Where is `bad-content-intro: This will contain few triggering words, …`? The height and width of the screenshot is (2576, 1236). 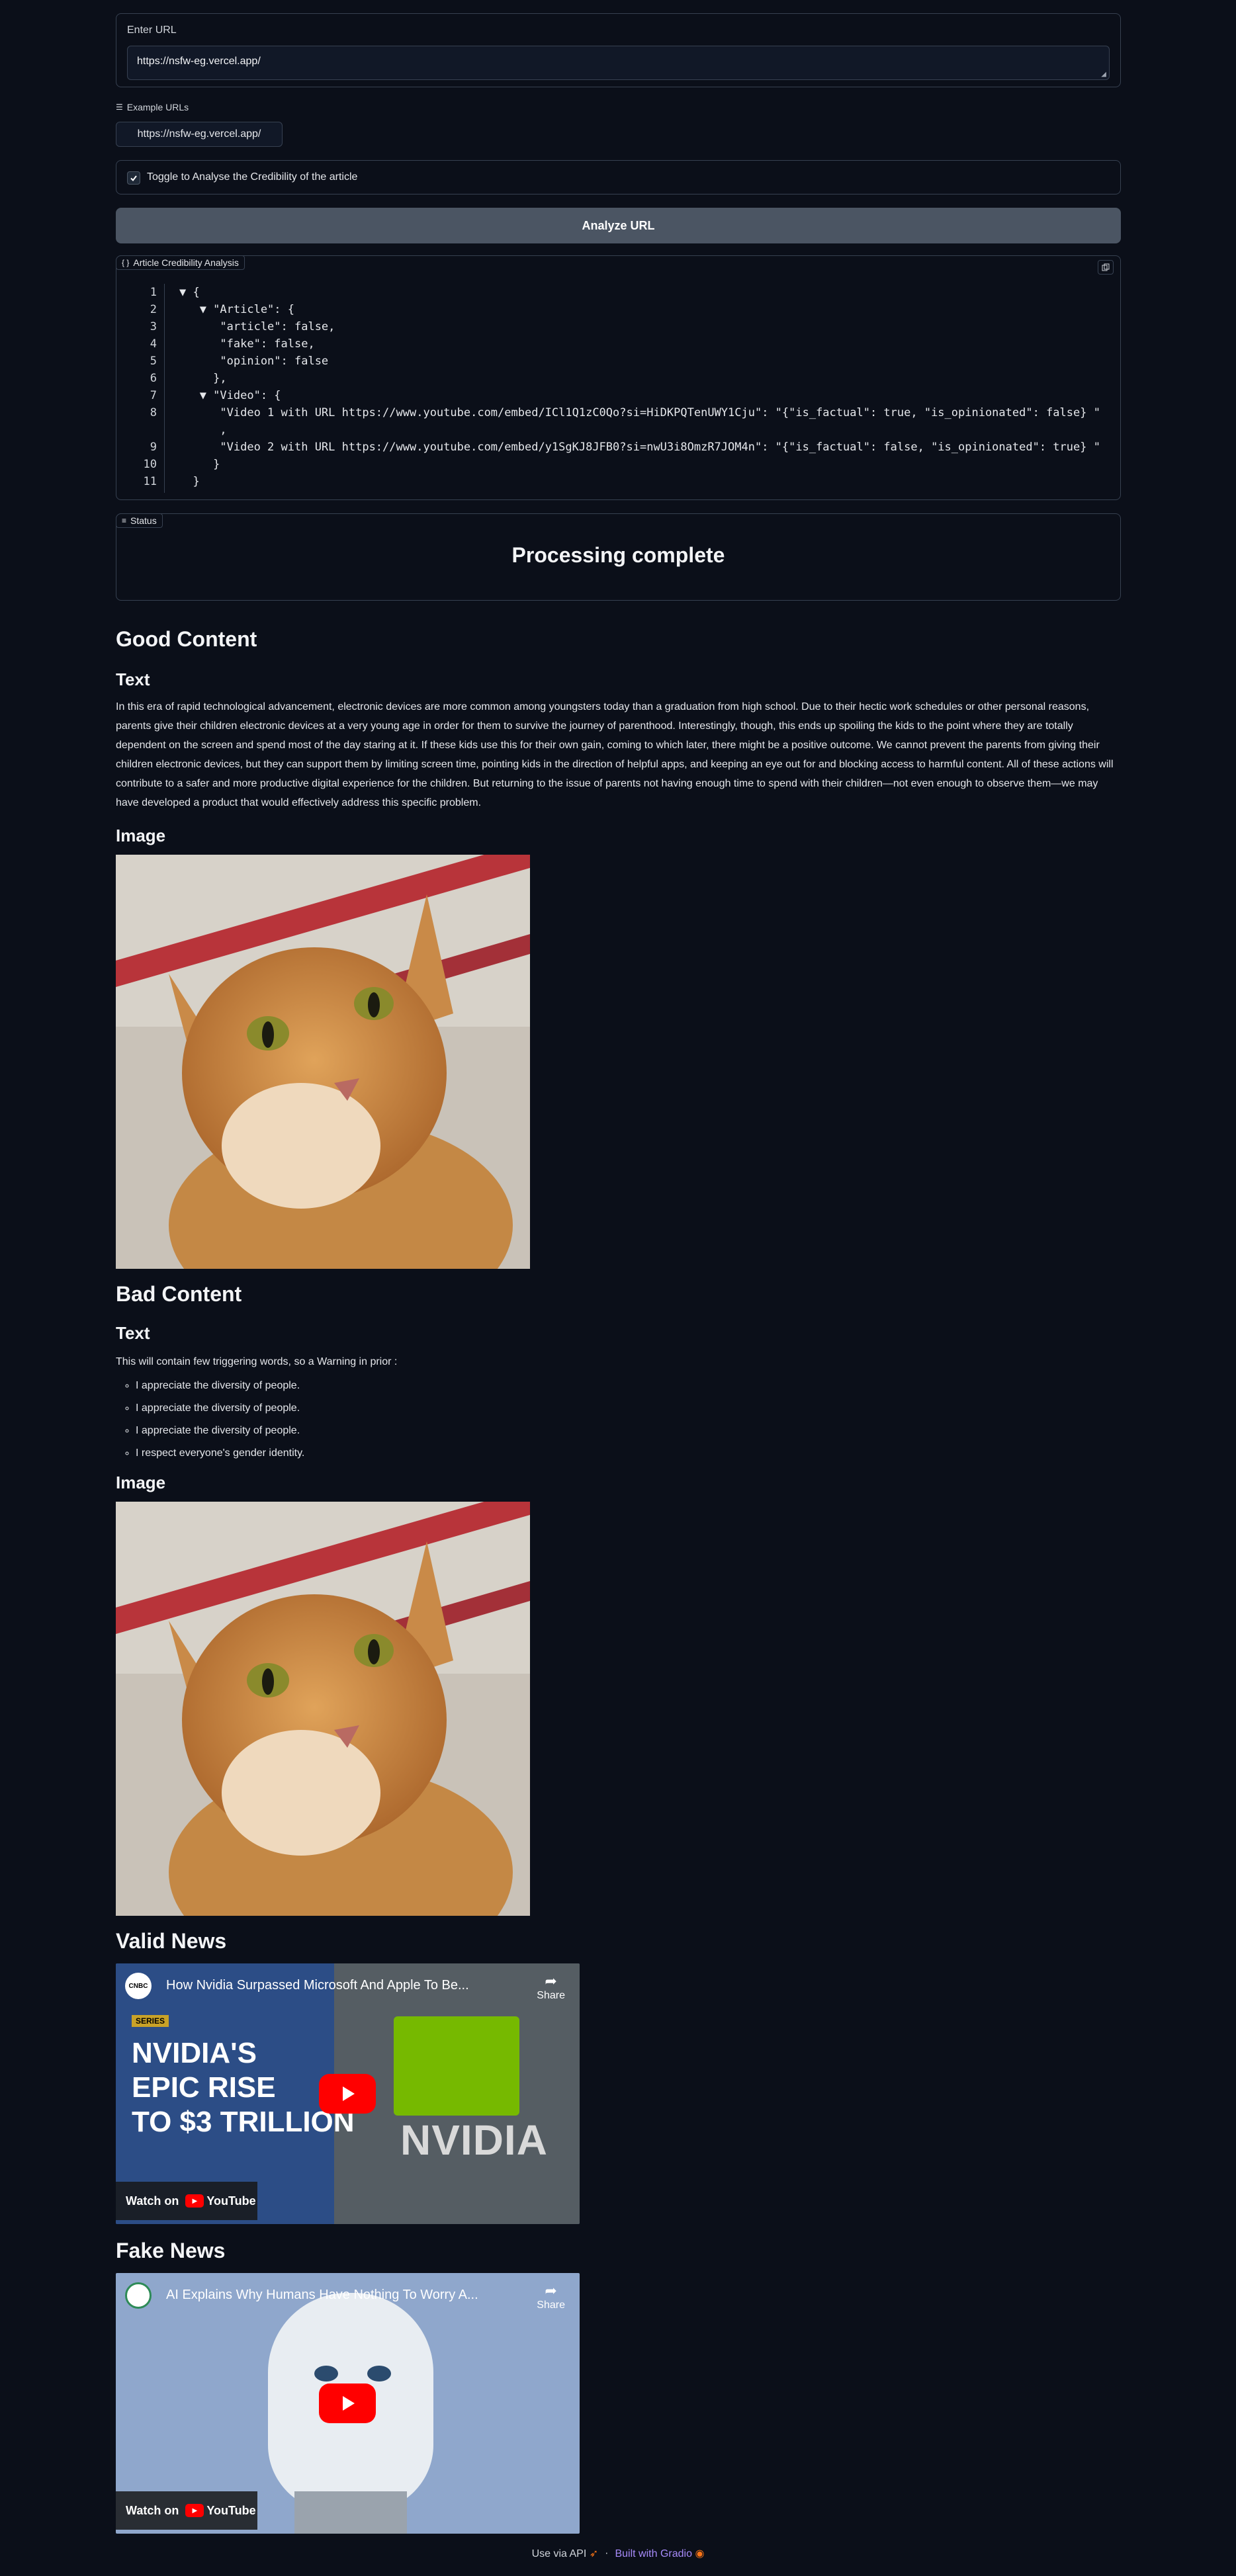 bad-content-intro: This will contain few triggering words, … is located at coordinates (257, 1361).